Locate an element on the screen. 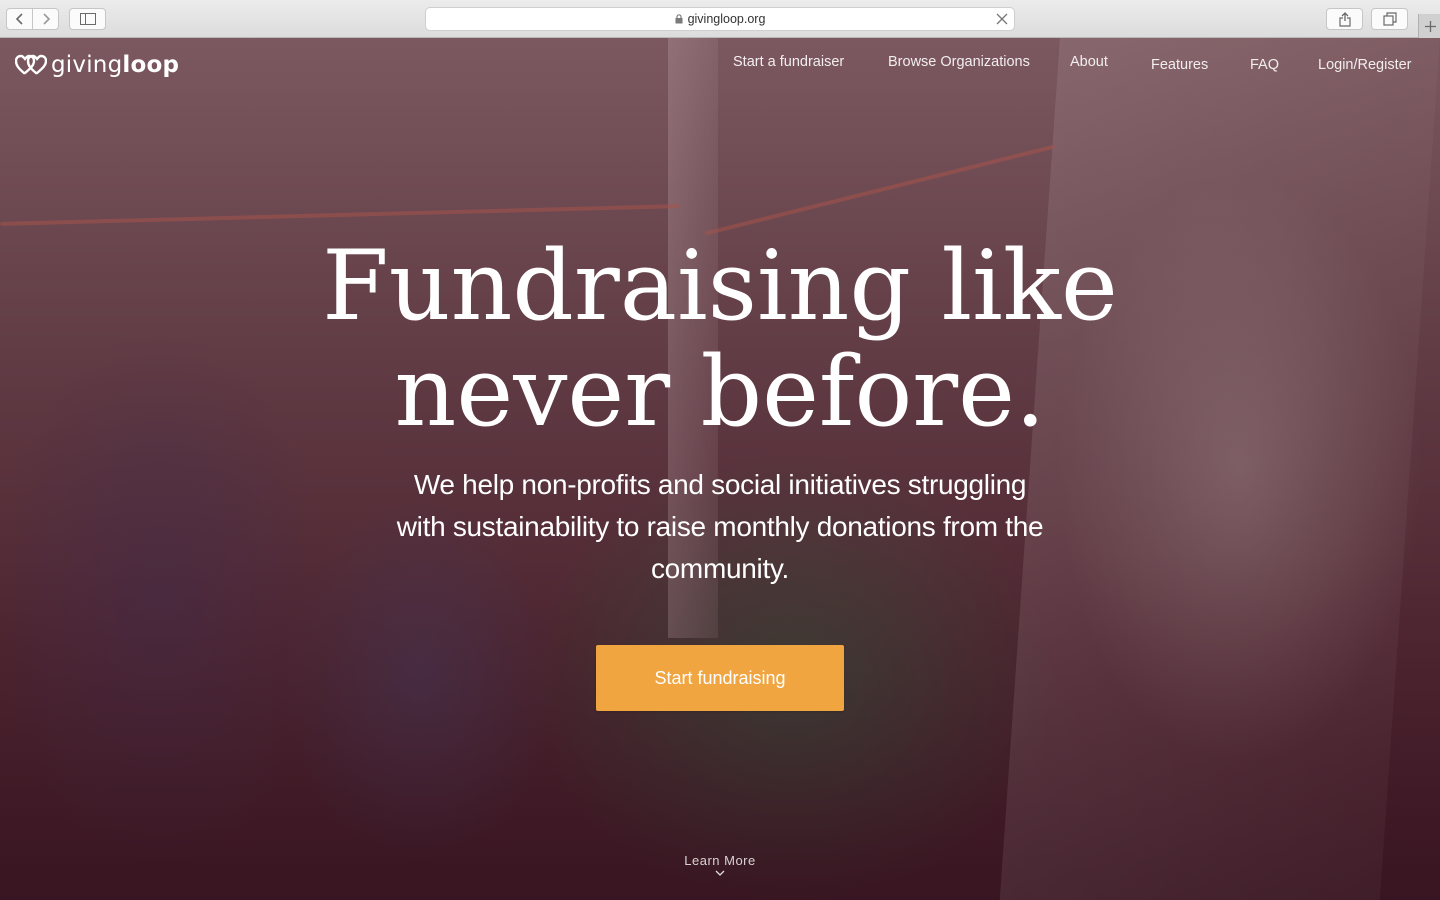 The image size is (1440, 900). address-bar: givingloop.org is located at coordinates (720, 19).